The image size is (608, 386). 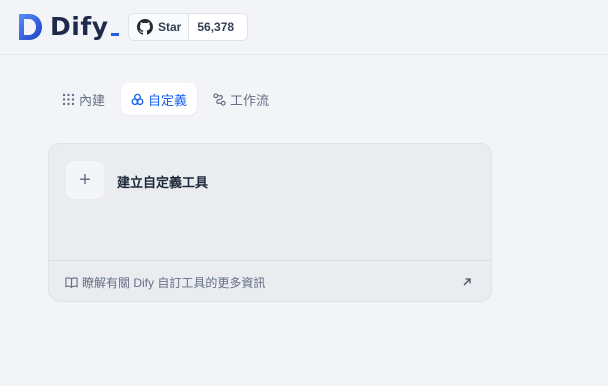 What do you see at coordinates (137, 99) in the screenshot?
I see `custom-tools-icon` at bounding box center [137, 99].